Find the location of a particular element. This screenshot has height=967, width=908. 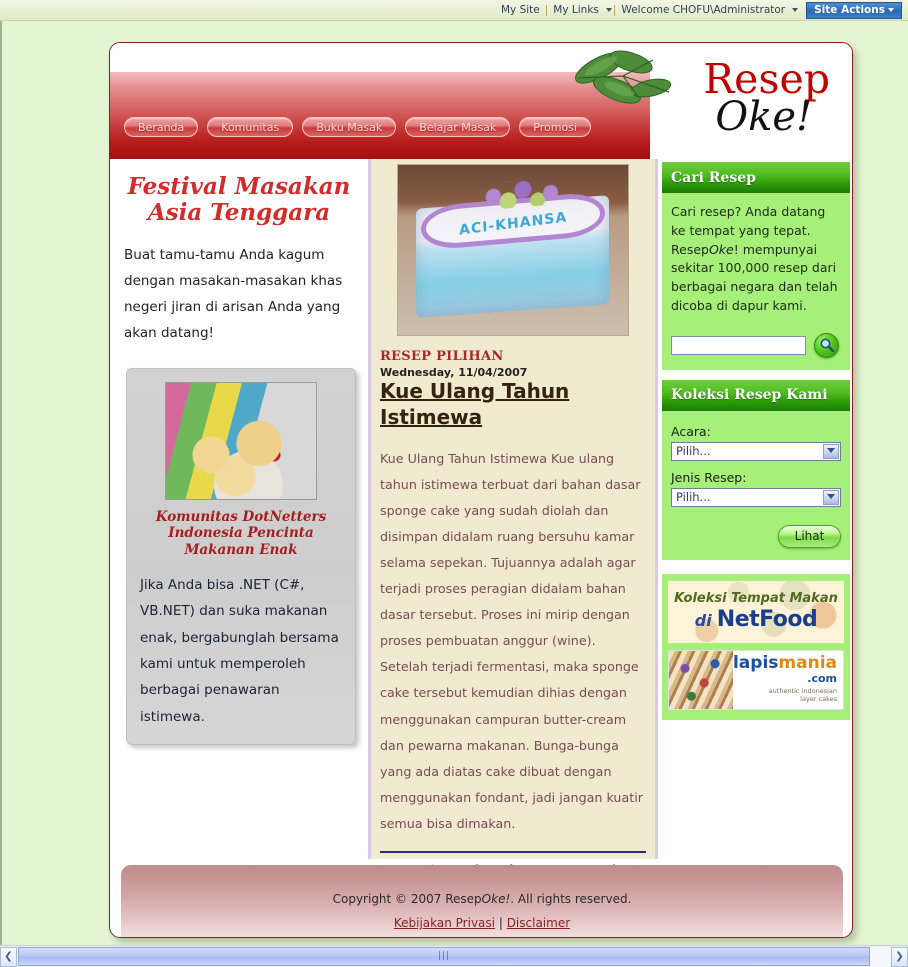

netfood-ad-brand: NetFood is located at coordinates (767, 619).